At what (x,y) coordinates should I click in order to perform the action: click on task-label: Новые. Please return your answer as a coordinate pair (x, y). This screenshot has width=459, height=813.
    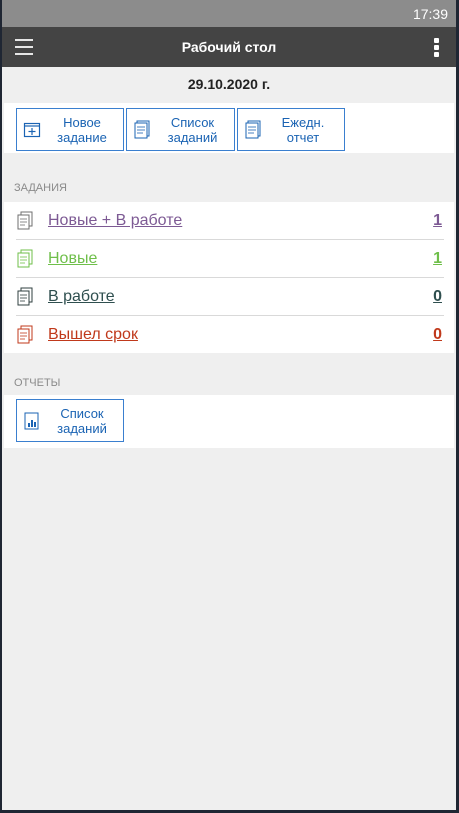
    Looking at the image, I should click on (73, 258).